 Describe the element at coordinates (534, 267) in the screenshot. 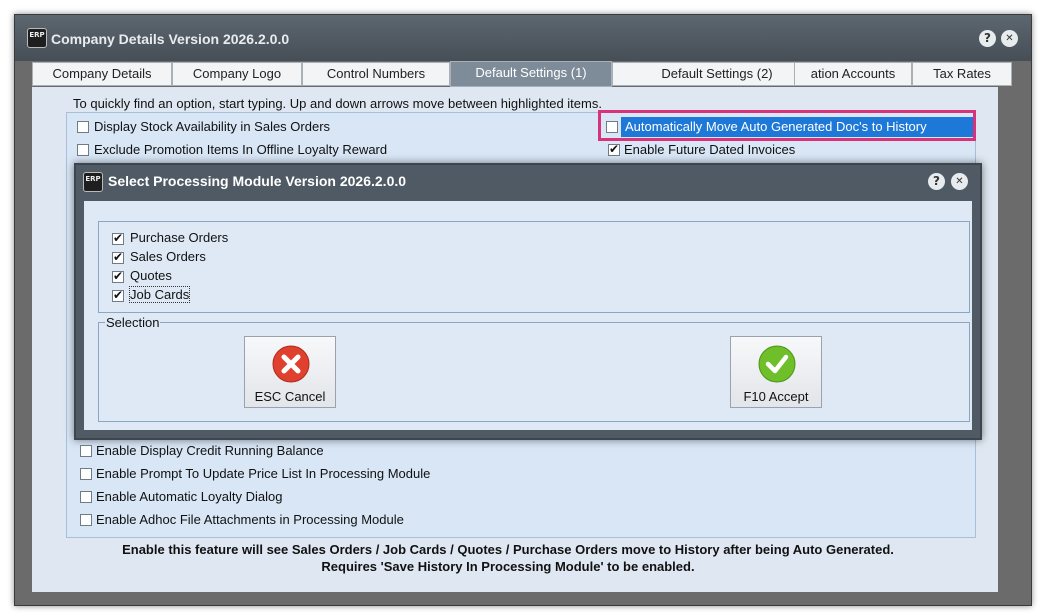

I see `module-list-group` at that location.